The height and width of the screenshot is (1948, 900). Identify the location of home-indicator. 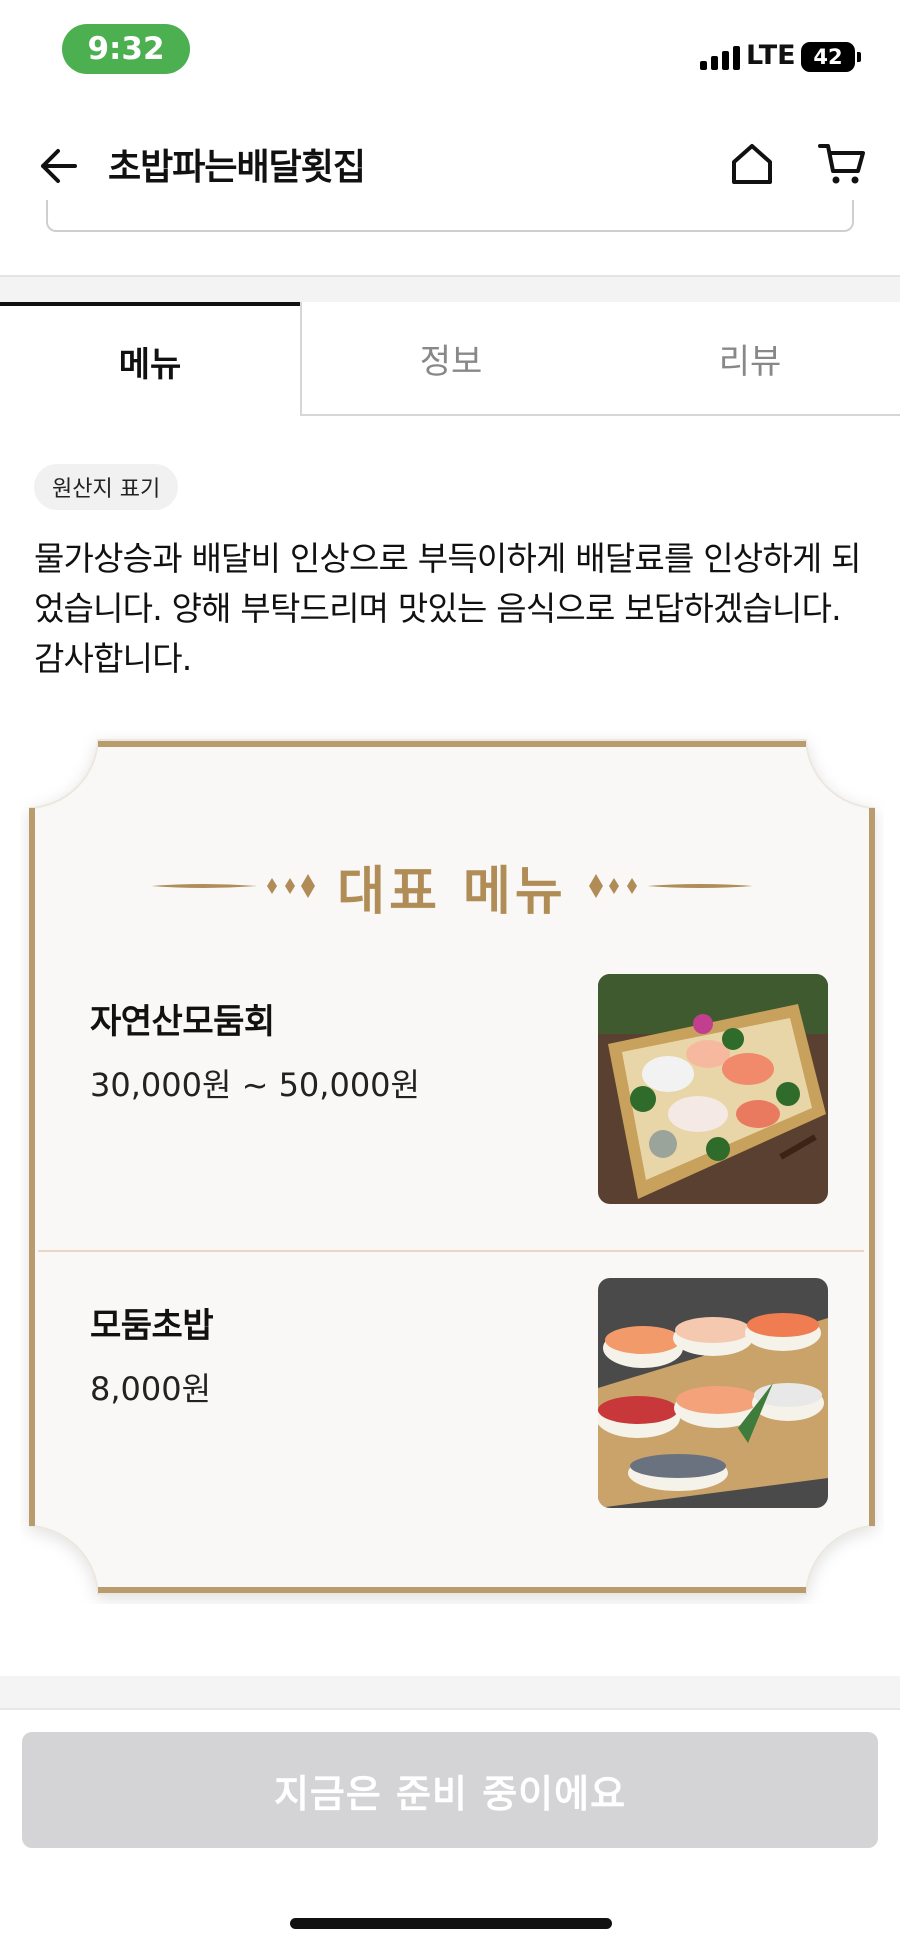
(451, 1923).